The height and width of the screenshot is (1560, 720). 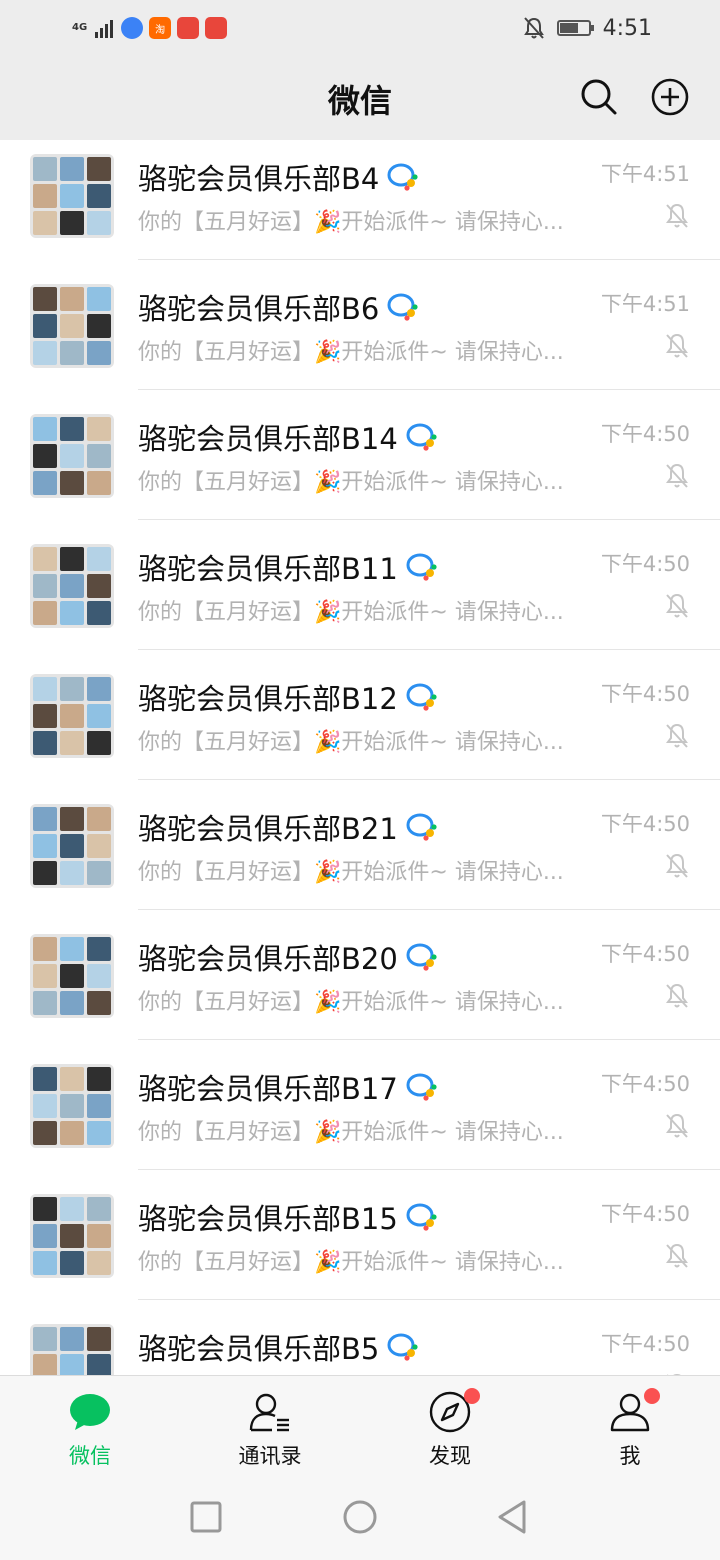 What do you see at coordinates (599, 97) in the screenshot?
I see `search-icon` at bounding box center [599, 97].